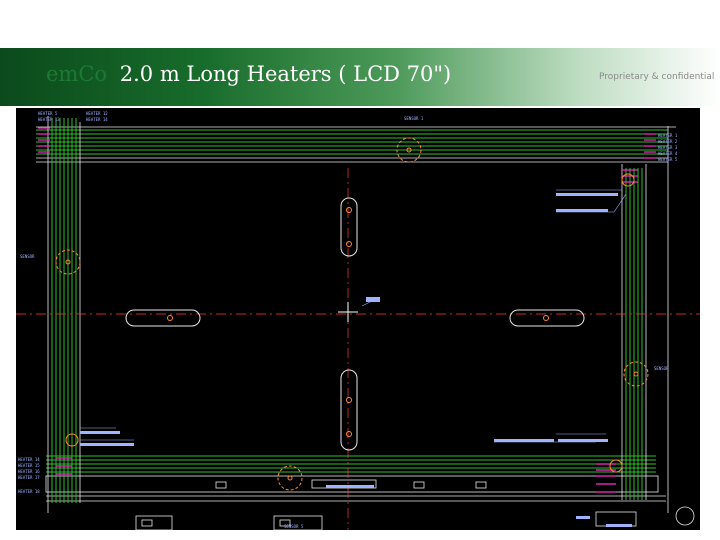  I want to click on top-frame-lines, so click(356, 144).